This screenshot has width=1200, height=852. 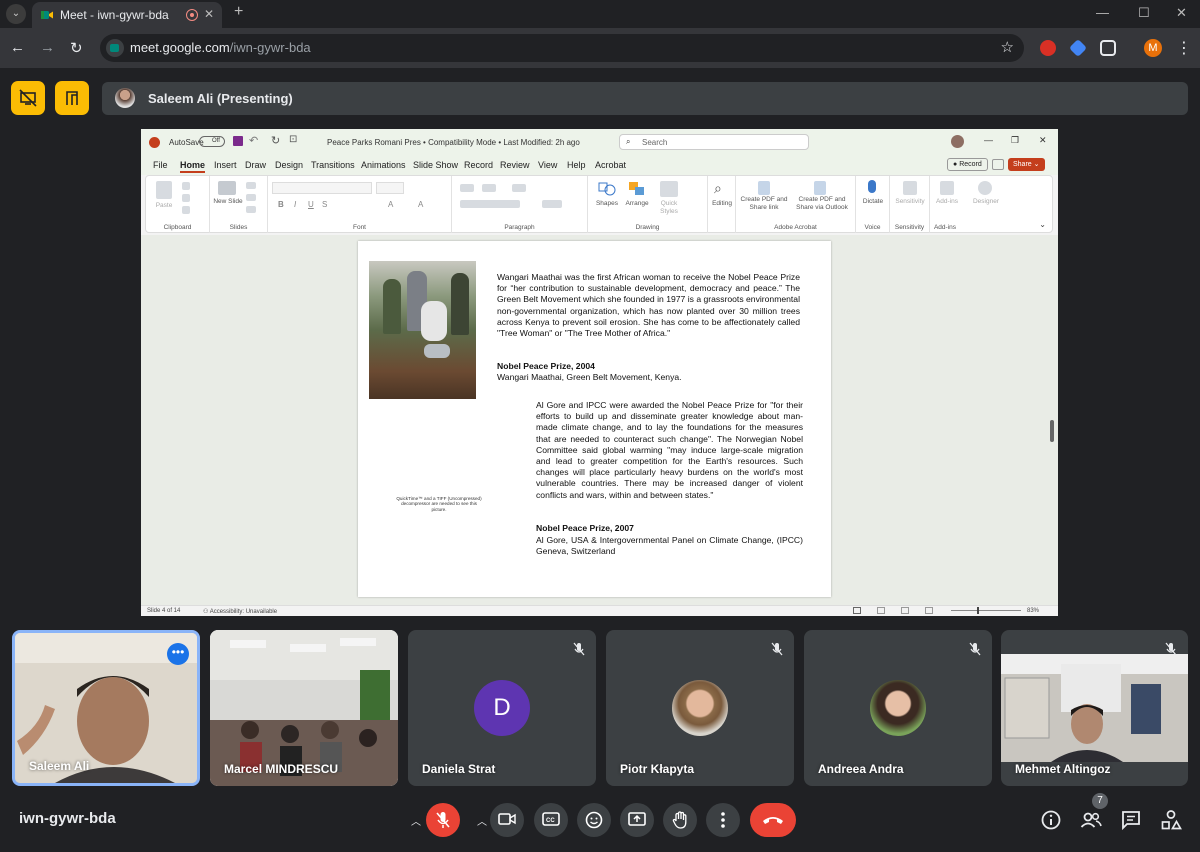 I want to click on new-slide-icon, so click(x=227, y=188).